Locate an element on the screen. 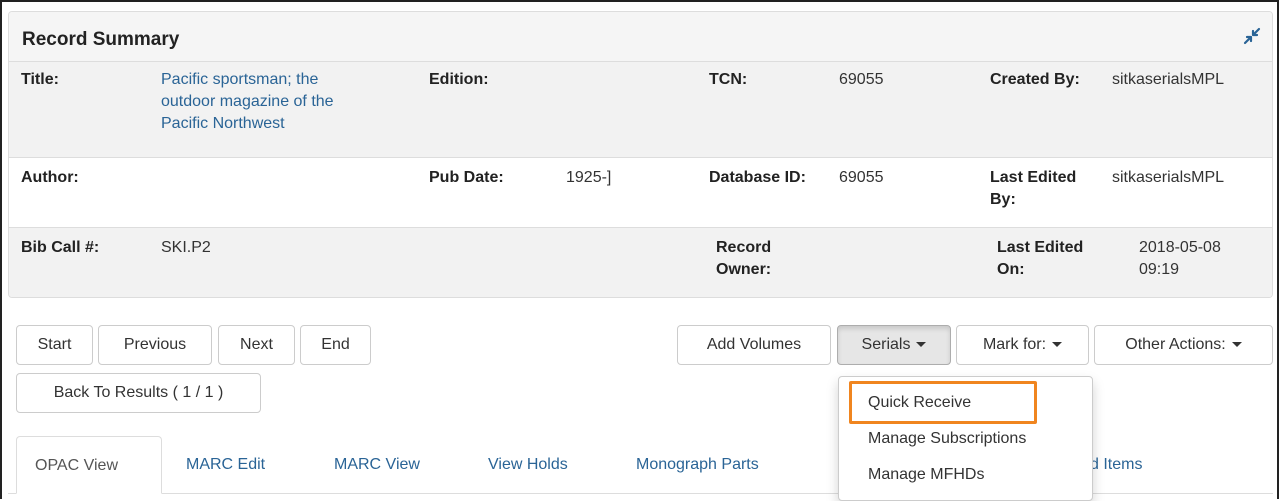  title-value-line: outdoor magazine of the is located at coordinates (247, 101).